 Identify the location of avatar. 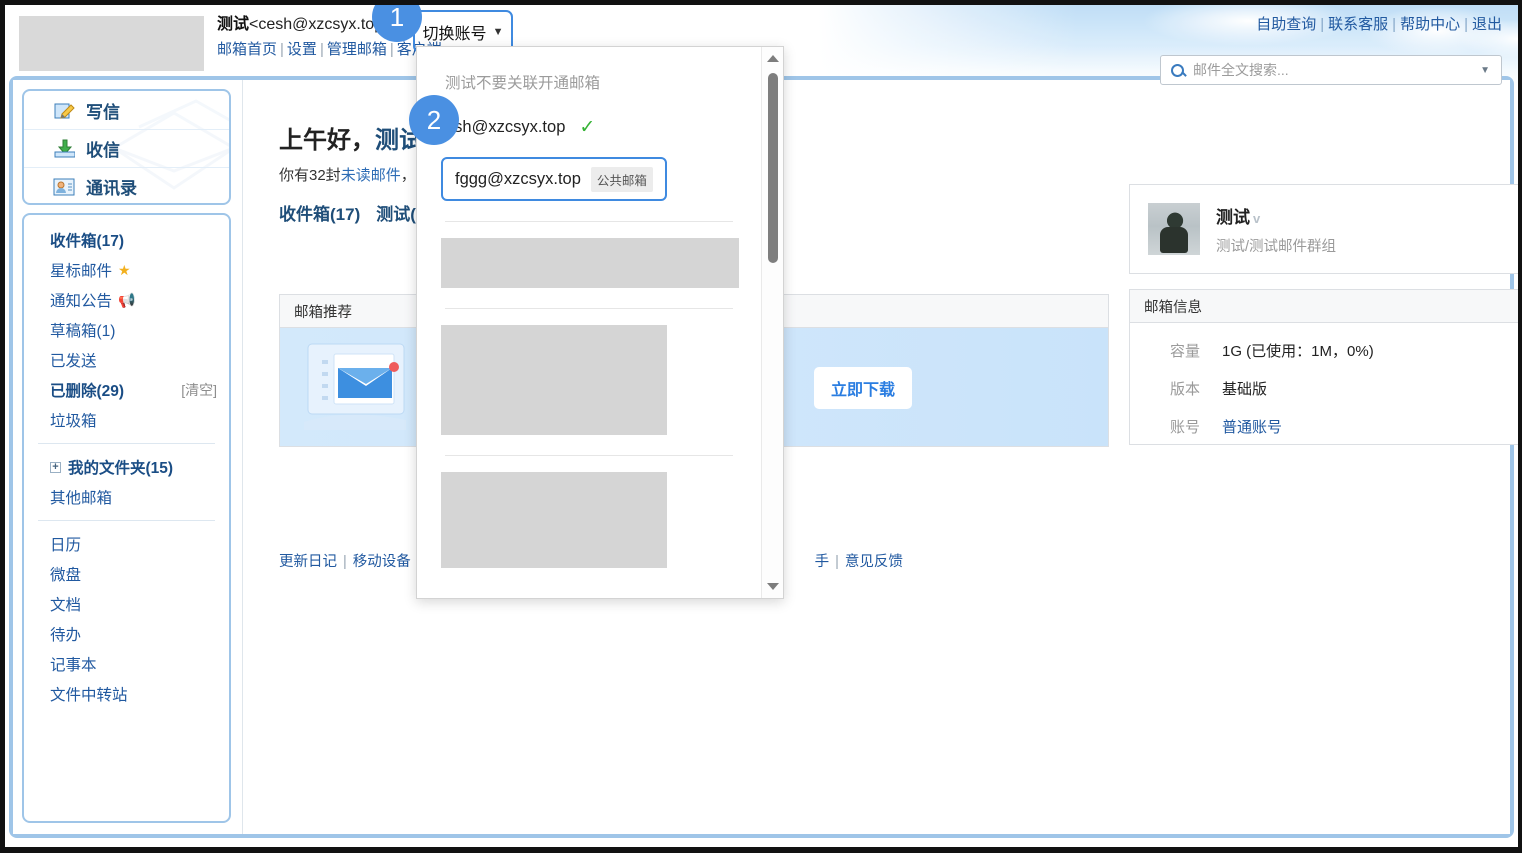
(1174, 229).